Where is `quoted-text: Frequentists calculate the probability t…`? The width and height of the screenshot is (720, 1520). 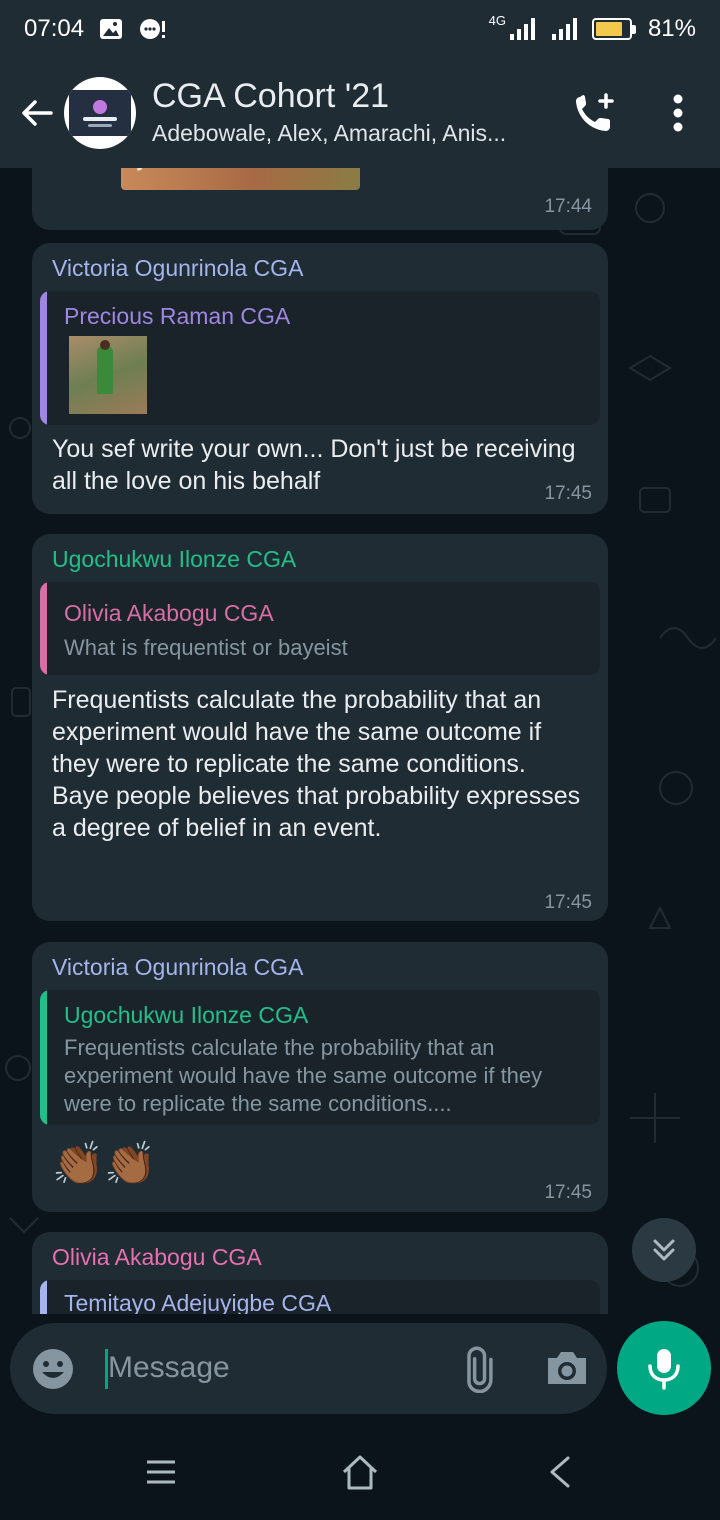
quoted-text: Frequentists calculate the probability t… is located at coordinates (303, 1075).